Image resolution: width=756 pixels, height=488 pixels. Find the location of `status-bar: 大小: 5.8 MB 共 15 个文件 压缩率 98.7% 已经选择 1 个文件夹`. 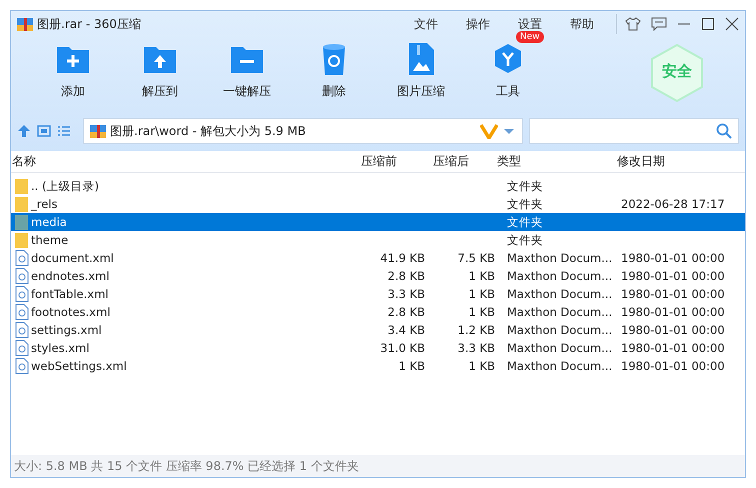

status-bar: 大小: 5.8 MB 共 15 个文件 压缩率 98.7% 已经选择 1 个文件夹 is located at coordinates (378, 466).